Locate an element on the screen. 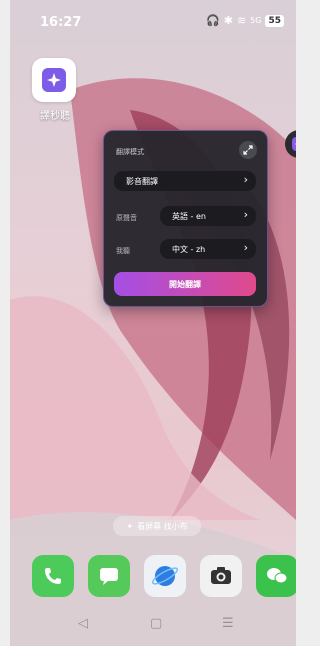 The width and height of the screenshot is (320, 646). bluetooth-icon: ✱ is located at coordinates (228, 20).